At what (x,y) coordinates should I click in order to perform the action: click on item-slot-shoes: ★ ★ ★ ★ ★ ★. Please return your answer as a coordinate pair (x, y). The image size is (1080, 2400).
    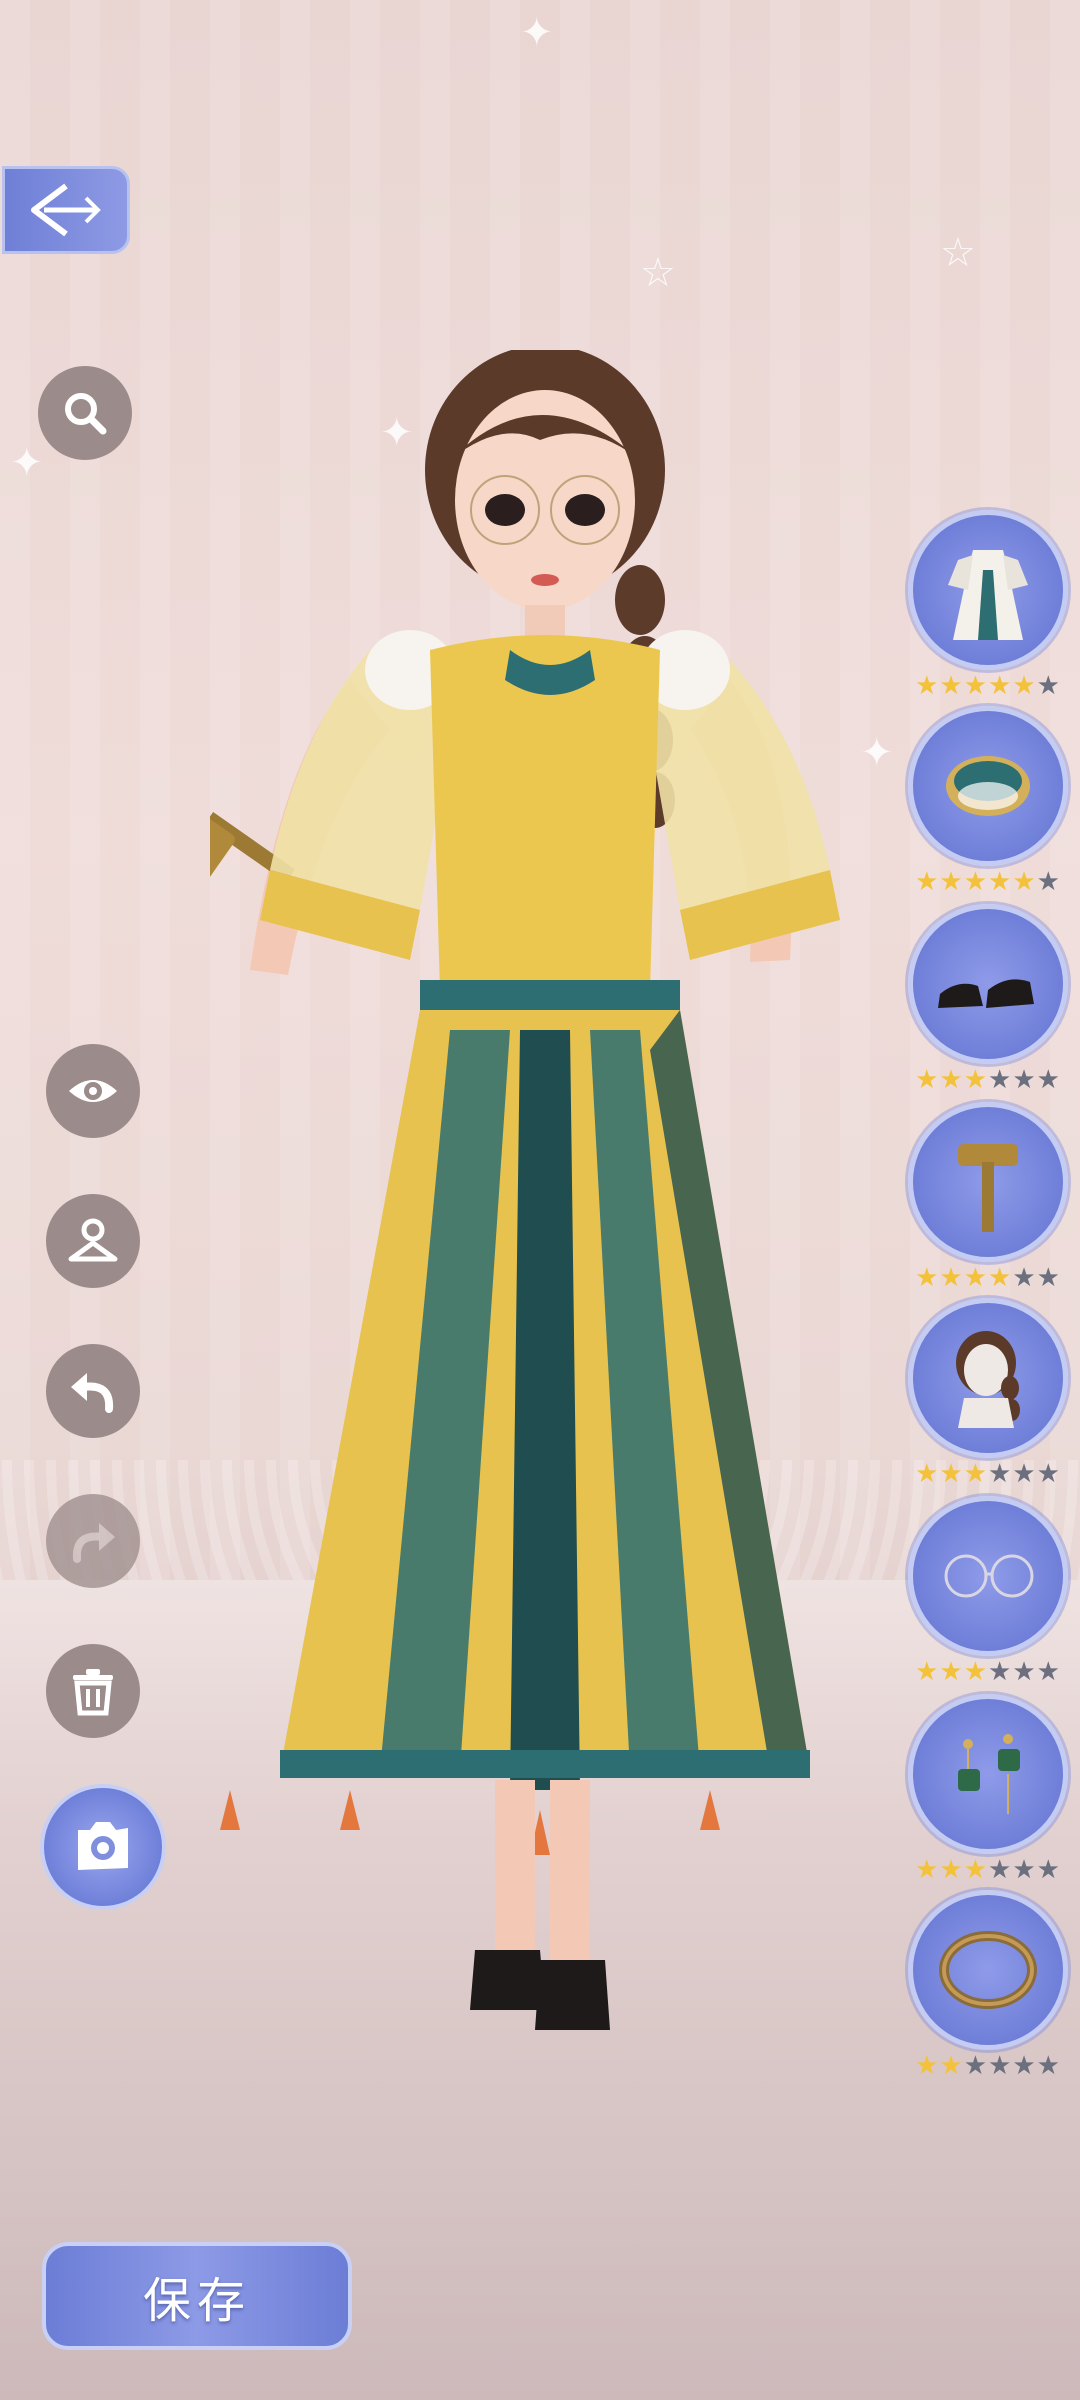
    Looking at the image, I should click on (987, 999).